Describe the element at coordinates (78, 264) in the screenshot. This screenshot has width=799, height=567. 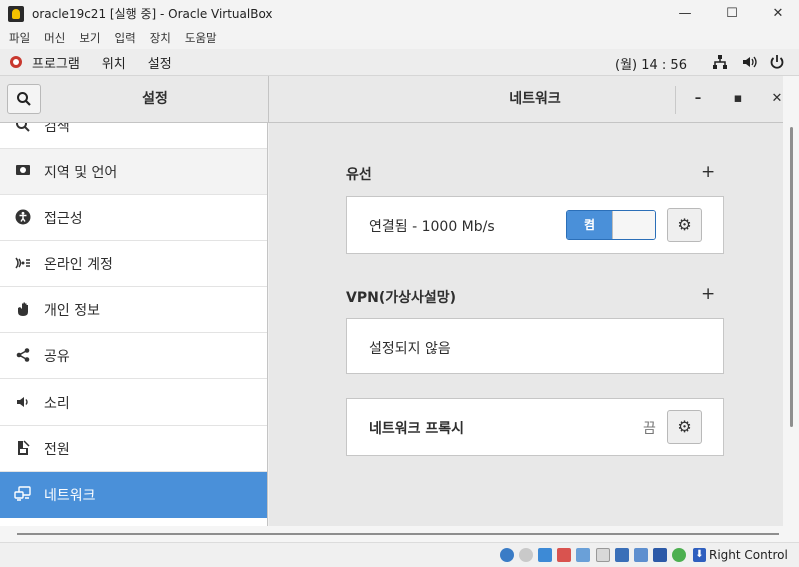
I see `sidebar-item-label: 온라인 계정` at that location.